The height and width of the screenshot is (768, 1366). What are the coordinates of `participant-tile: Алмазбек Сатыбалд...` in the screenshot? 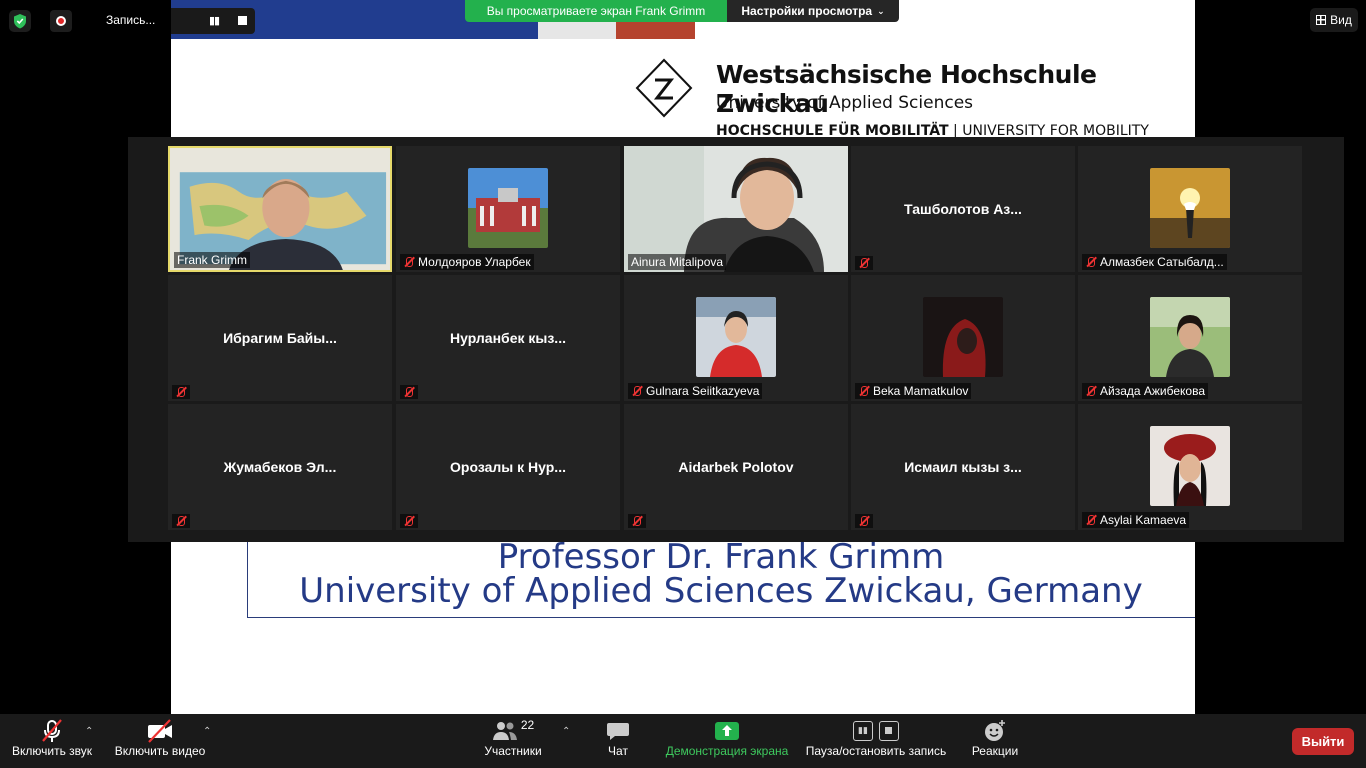 It's located at (1190, 209).